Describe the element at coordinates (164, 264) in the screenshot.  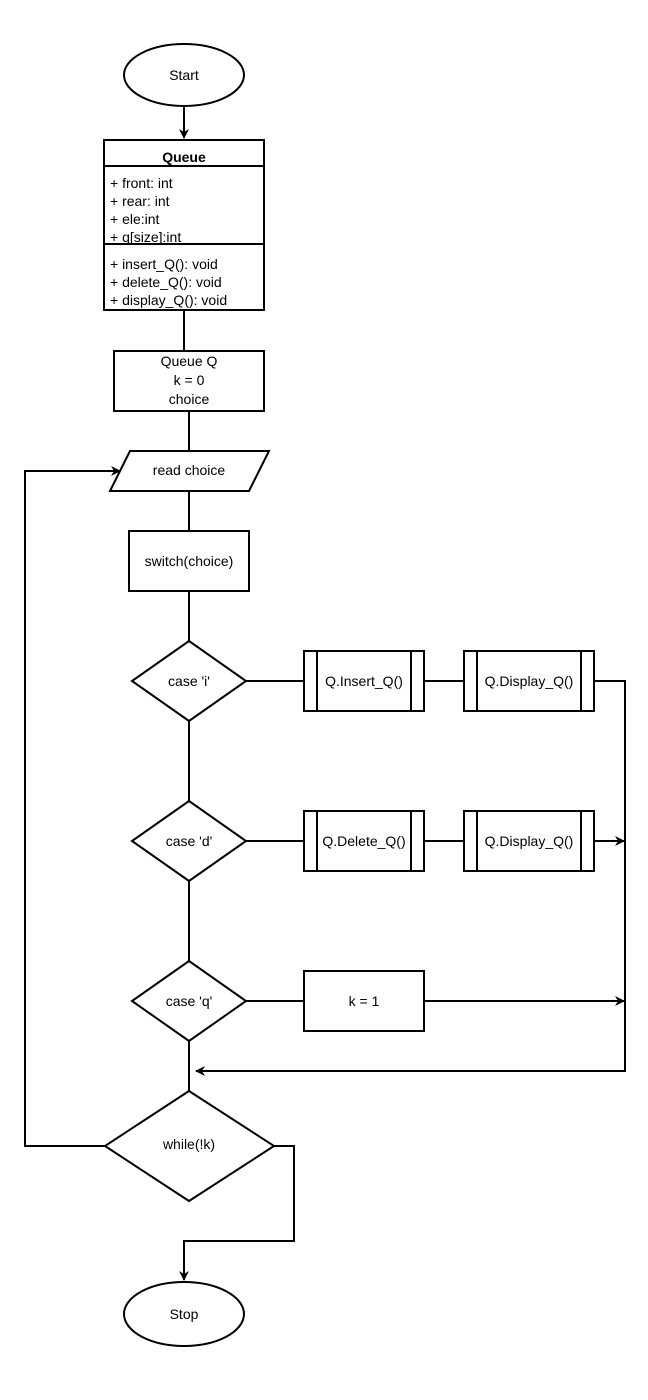
I see `class-method: + insert_Q(): void` at that location.